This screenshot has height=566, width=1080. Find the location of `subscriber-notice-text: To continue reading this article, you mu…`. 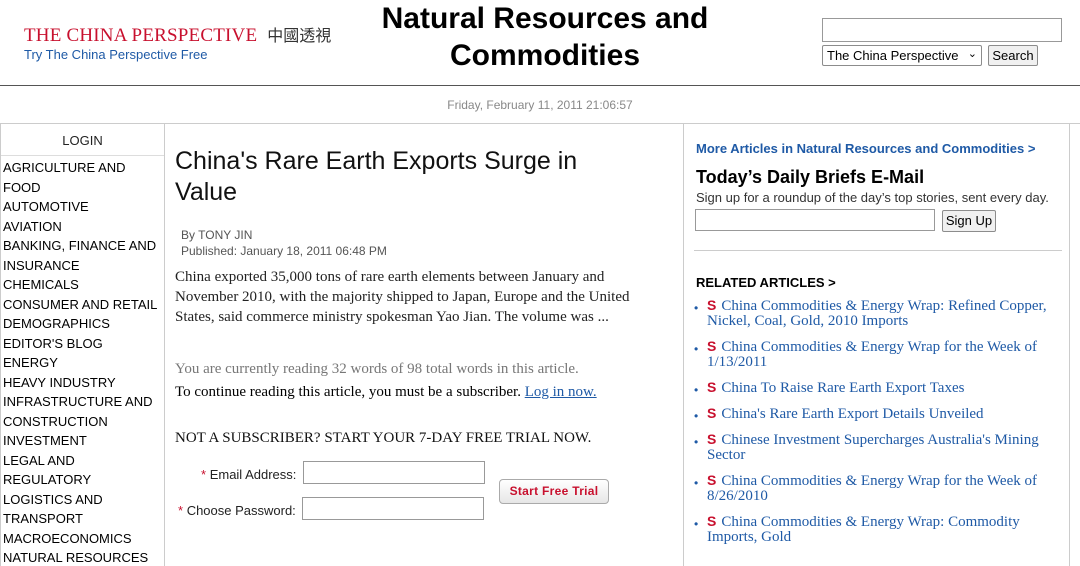

subscriber-notice-text: To continue reading this article, you mu… is located at coordinates (350, 392).